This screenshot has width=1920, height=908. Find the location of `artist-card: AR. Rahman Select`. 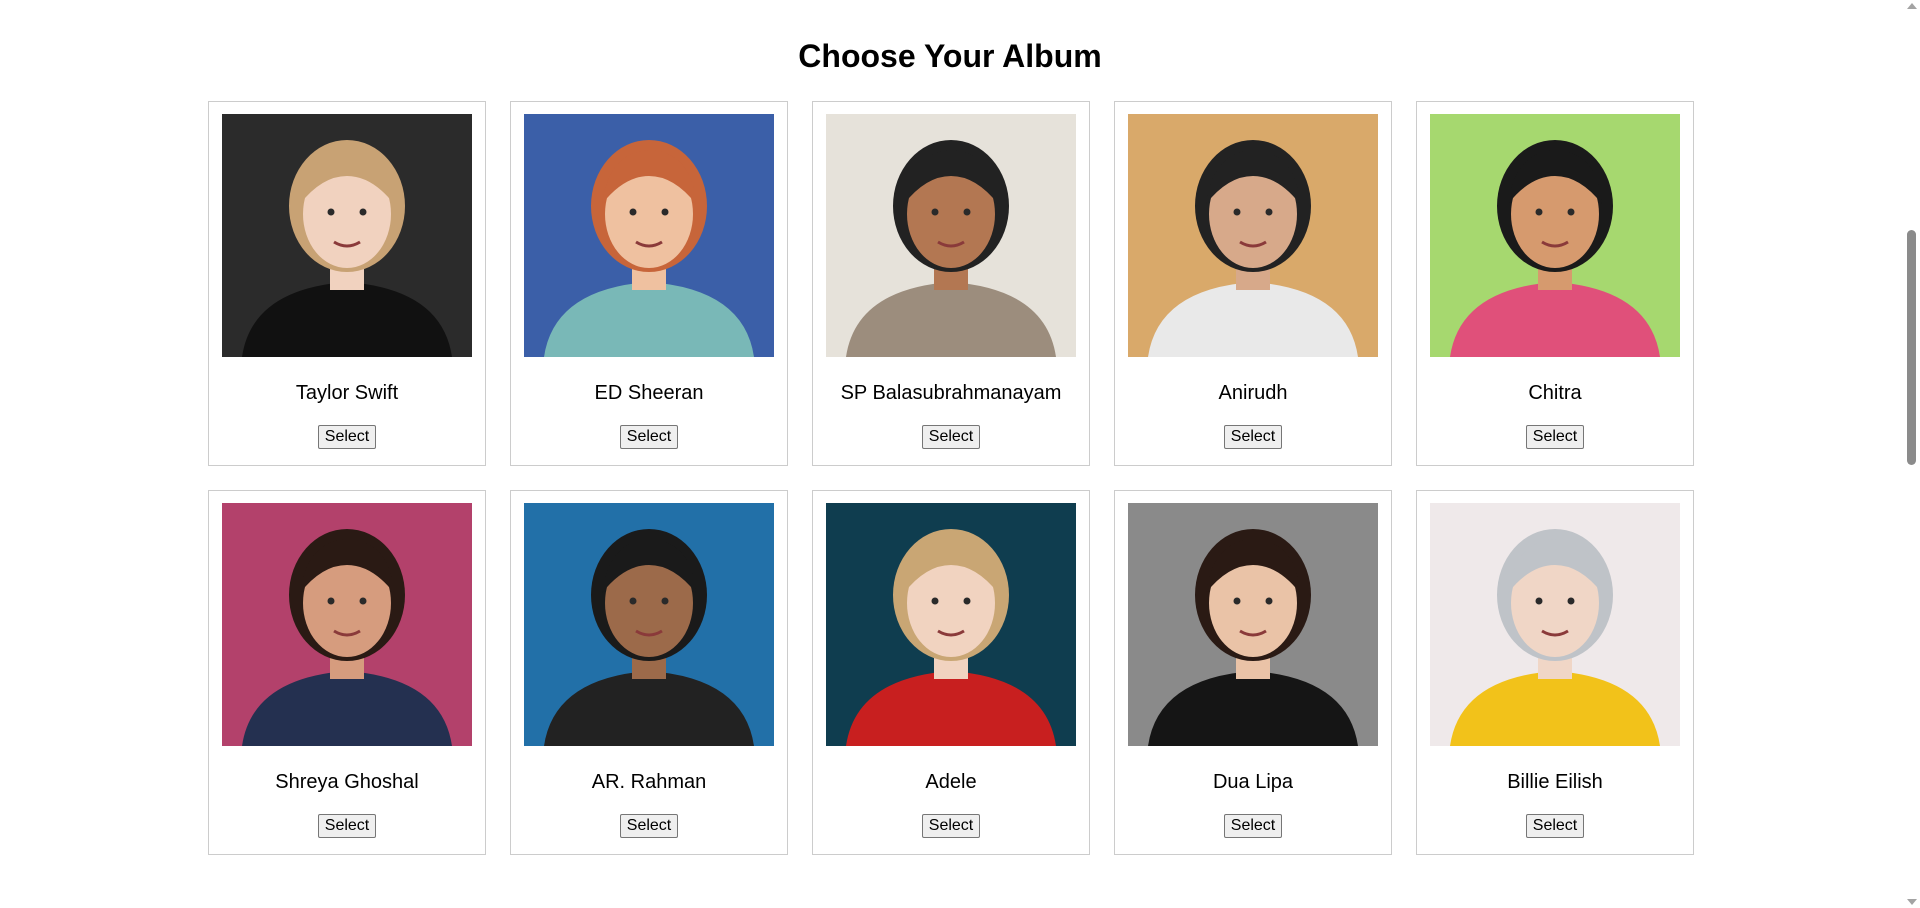

artist-card: AR. Rahman Select is located at coordinates (649, 672).